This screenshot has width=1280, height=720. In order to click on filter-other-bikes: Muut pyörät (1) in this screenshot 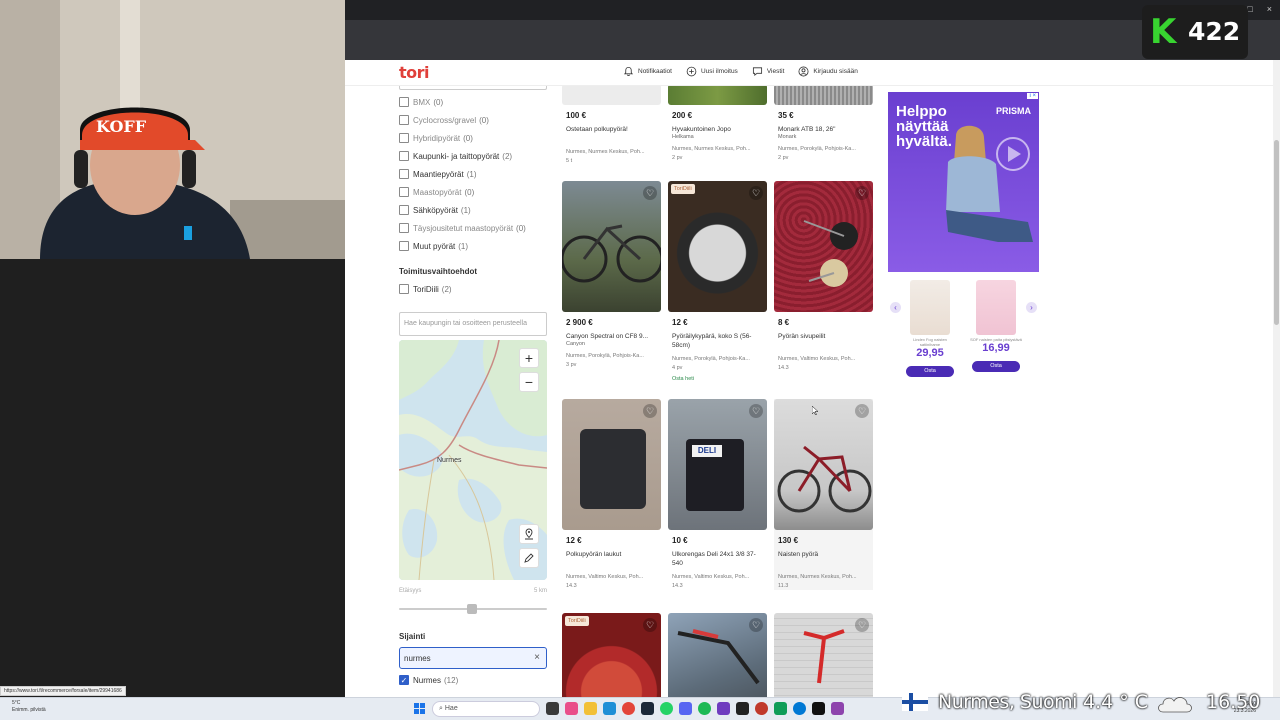, I will do `click(473, 246)`.